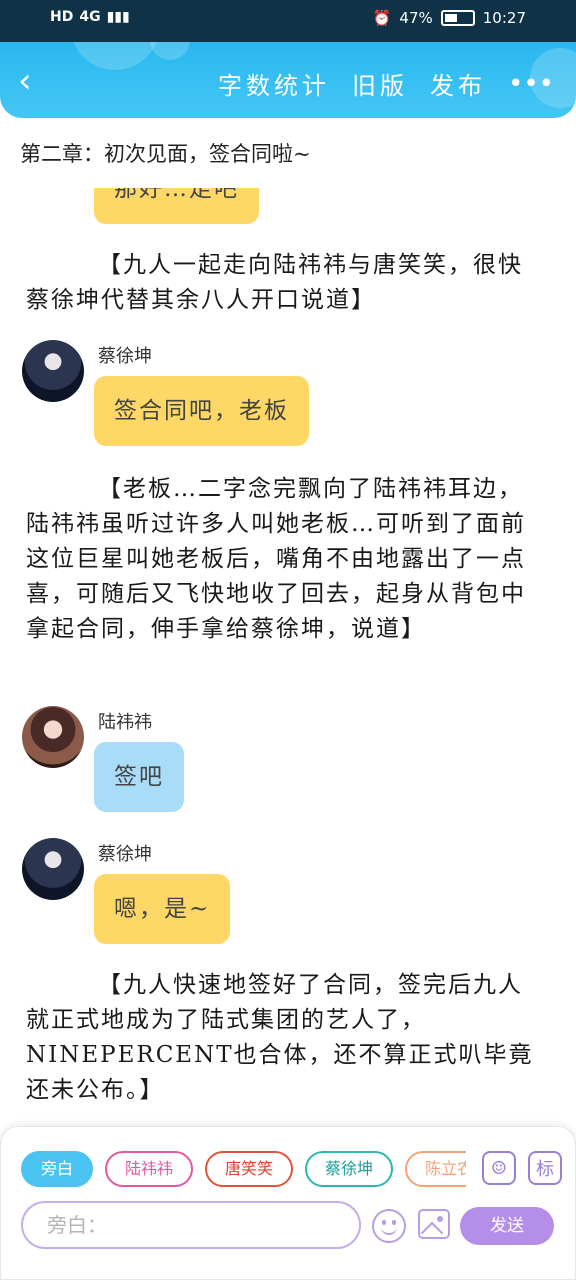  I want to click on network-label: HD, so click(62, 17).